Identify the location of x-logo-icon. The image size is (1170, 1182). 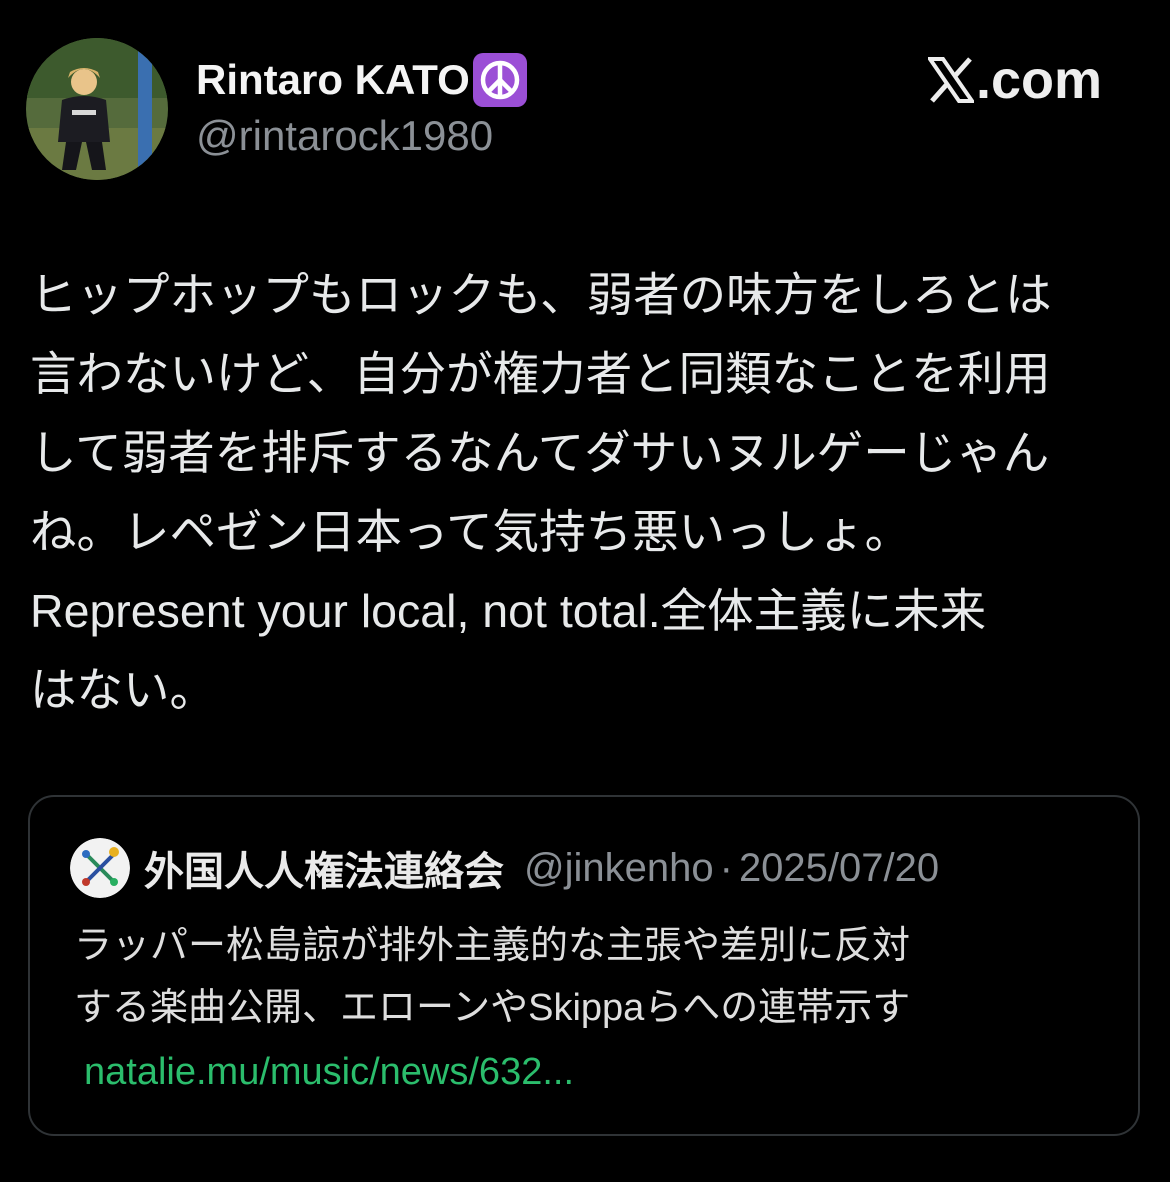
(950, 80).